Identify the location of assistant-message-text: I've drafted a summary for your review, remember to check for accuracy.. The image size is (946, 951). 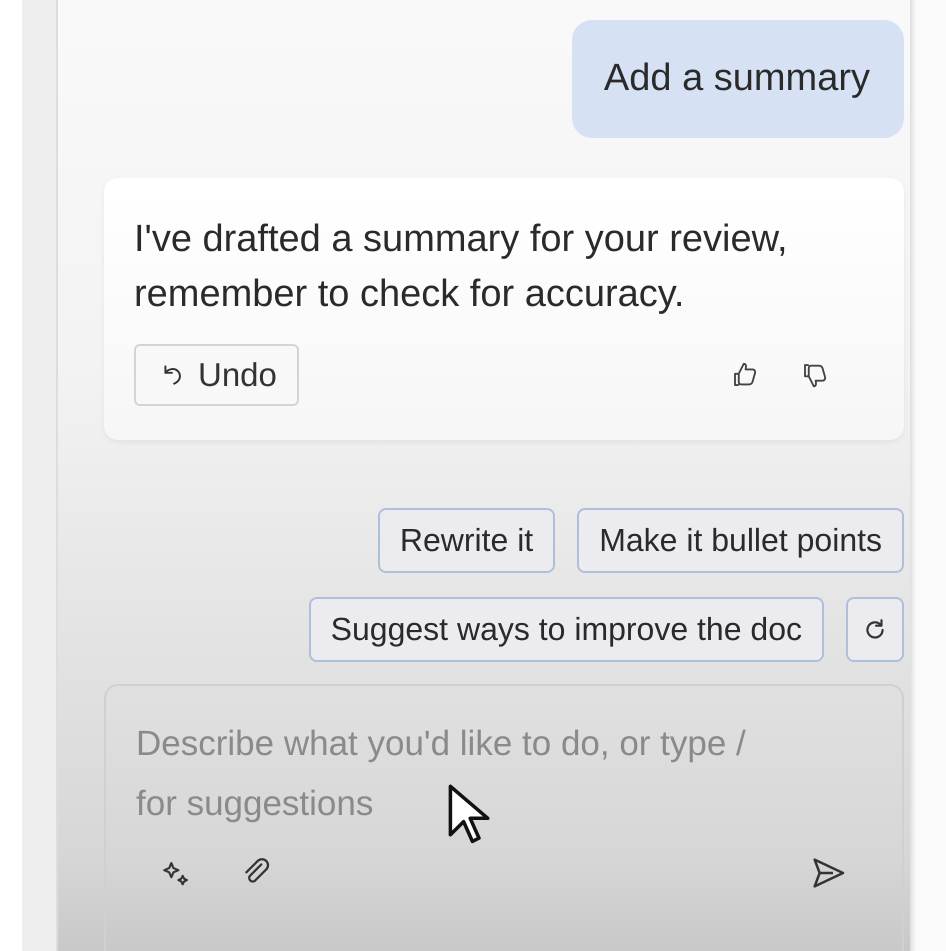
(461, 267).